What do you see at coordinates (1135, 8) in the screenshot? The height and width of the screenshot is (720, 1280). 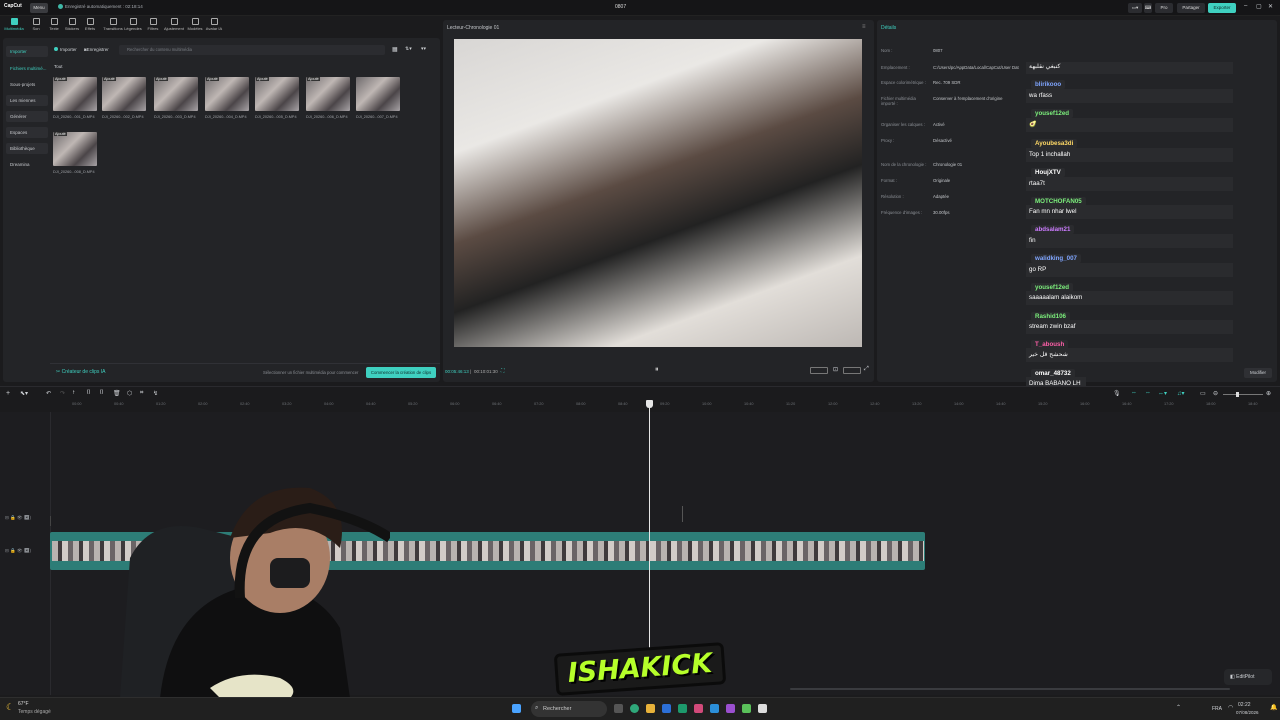 I see `layout-icon: ▭▾` at bounding box center [1135, 8].